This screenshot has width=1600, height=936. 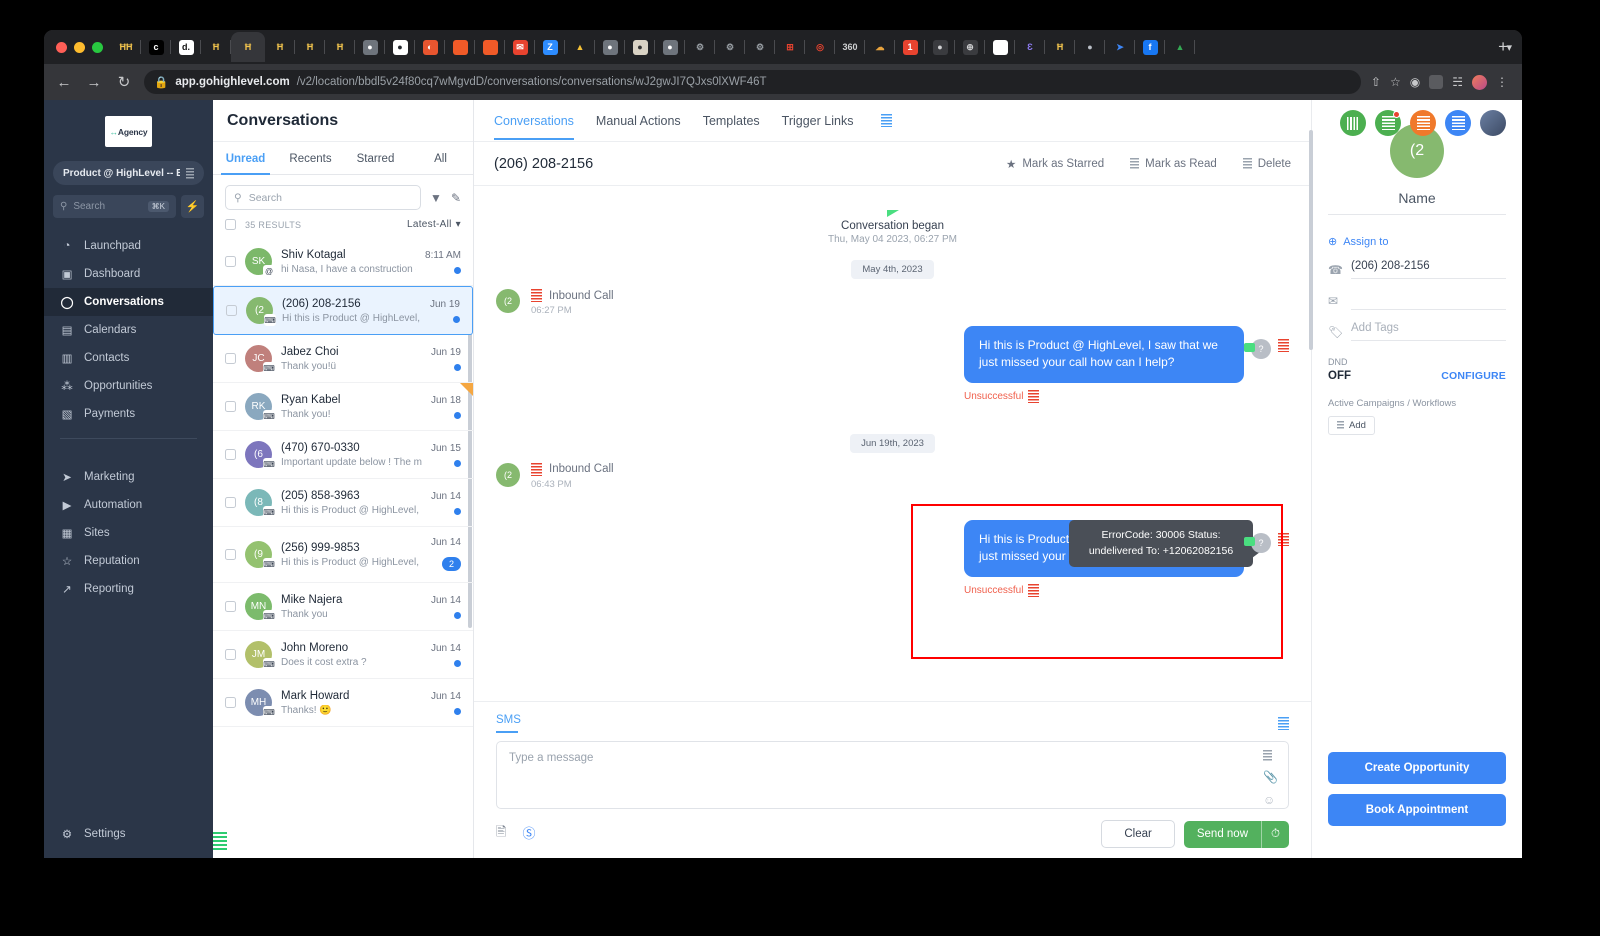 I want to click on tab-zoom: Z, so click(x=550, y=47).